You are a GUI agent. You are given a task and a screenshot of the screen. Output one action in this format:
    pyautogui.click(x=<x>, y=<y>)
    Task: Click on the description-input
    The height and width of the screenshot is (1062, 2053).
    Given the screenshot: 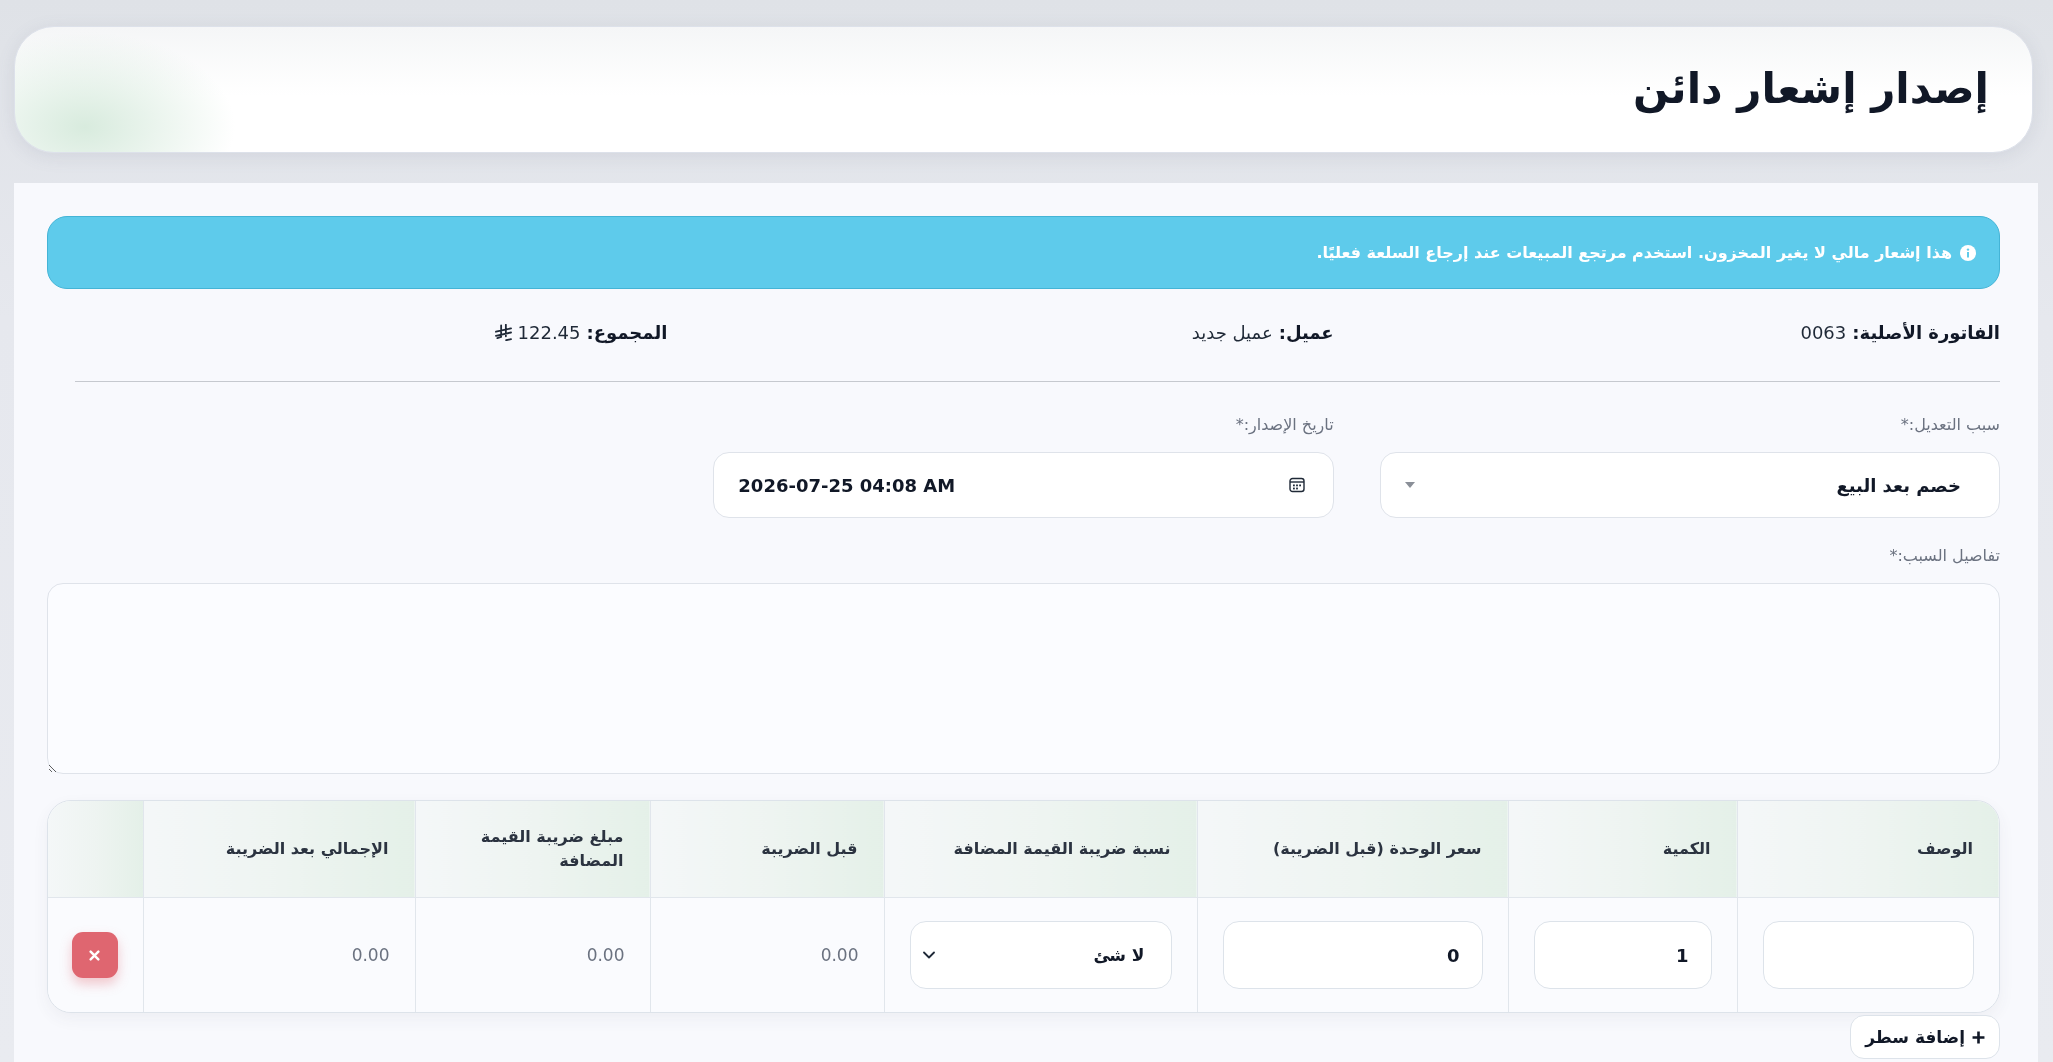 What is the action you would take?
    pyautogui.click(x=1868, y=955)
    